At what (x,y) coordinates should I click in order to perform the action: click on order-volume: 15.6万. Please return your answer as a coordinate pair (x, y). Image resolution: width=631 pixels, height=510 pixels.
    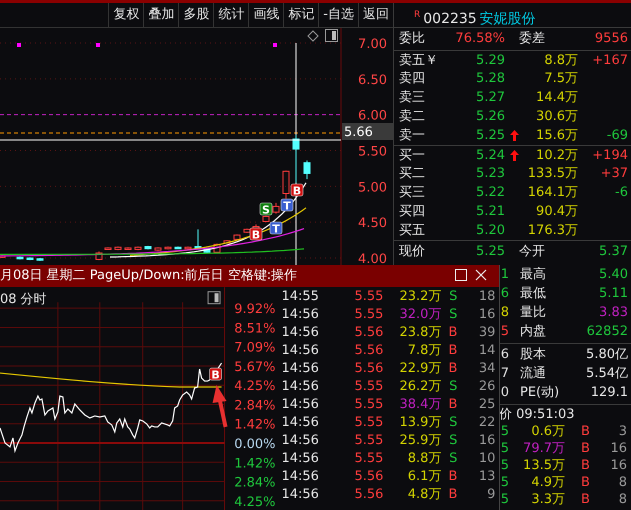
    Looking at the image, I should click on (556, 136).